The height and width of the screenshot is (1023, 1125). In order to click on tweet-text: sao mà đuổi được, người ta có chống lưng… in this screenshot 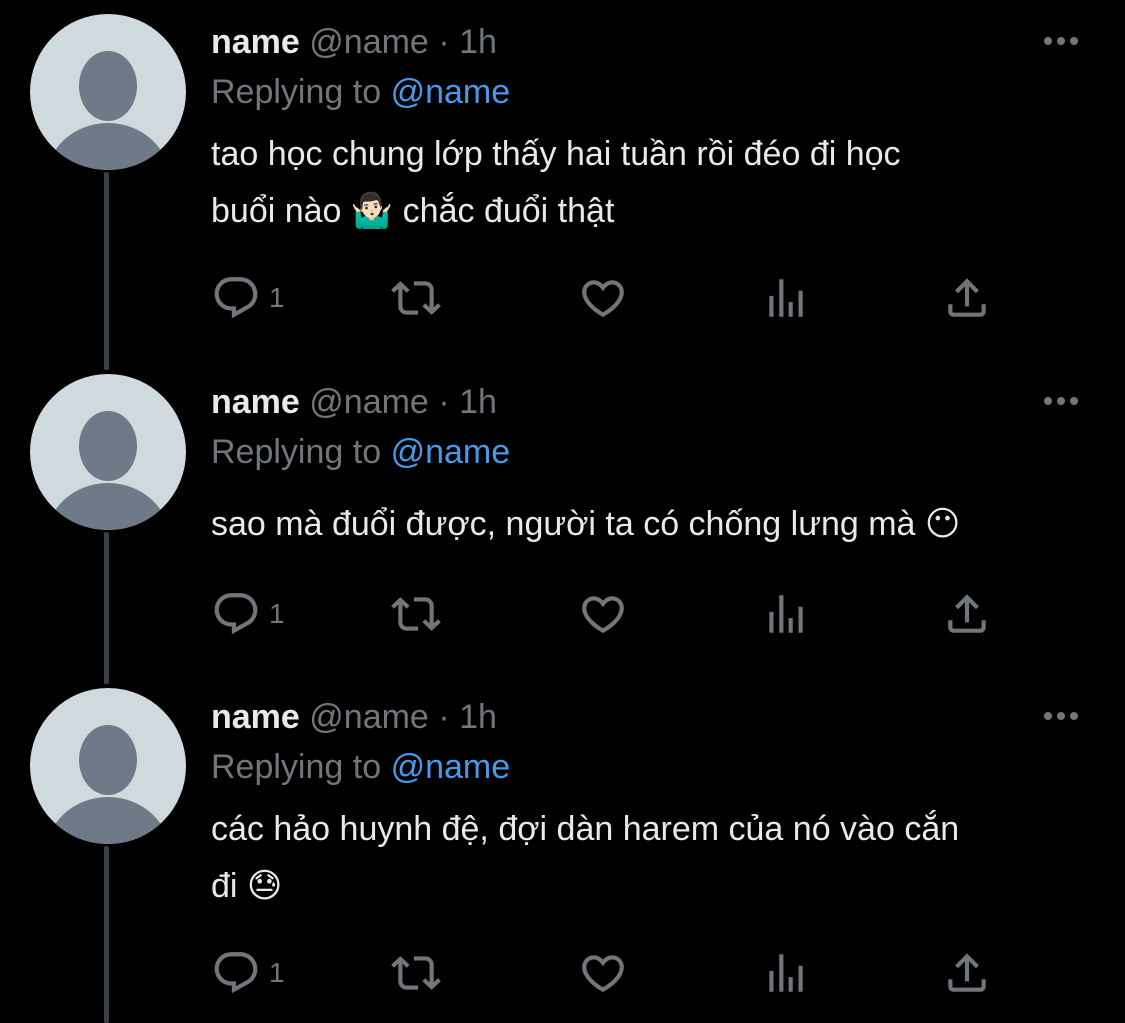, I will do `click(651, 524)`.